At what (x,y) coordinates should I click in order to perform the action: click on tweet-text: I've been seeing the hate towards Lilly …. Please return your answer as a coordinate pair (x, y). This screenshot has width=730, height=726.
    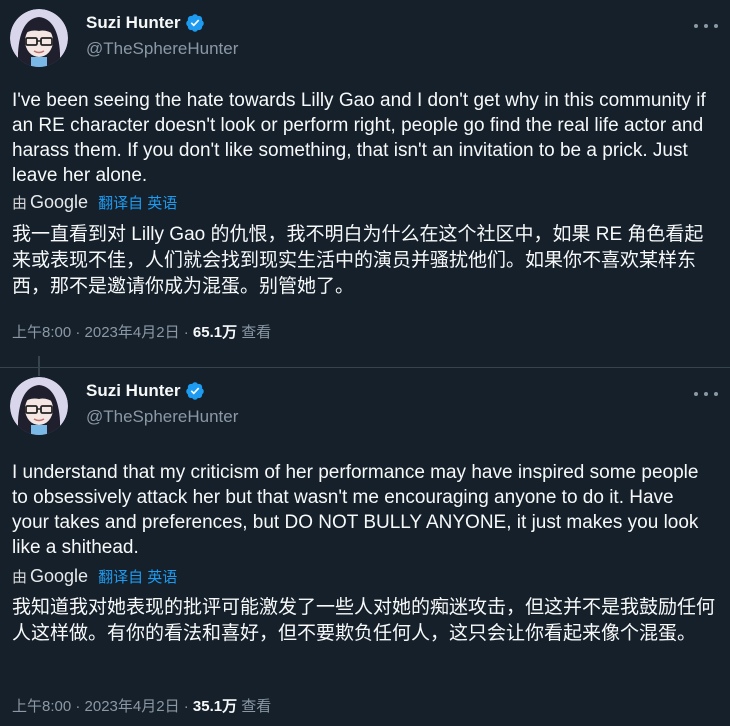
    Looking at the image, I should click on (359, 138).